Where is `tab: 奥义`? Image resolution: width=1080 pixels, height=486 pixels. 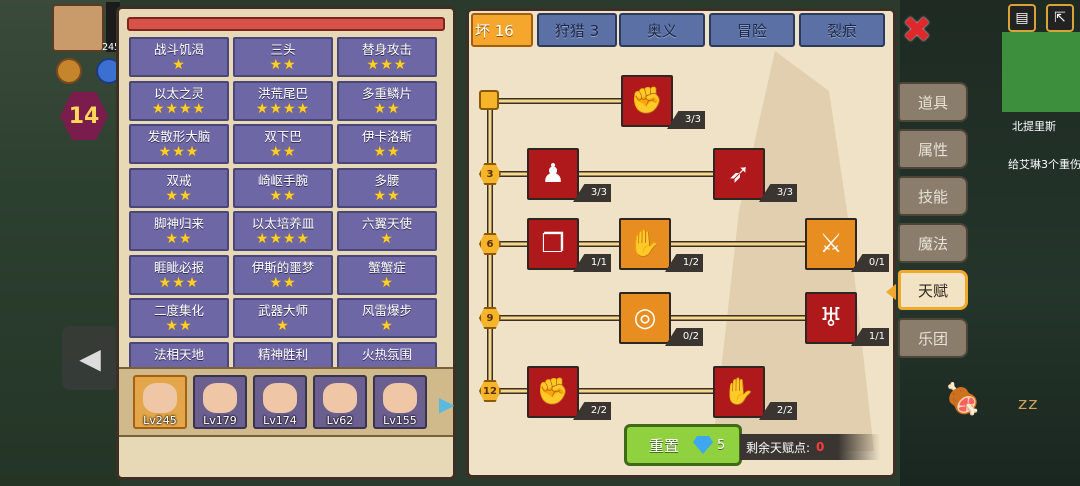 tab: 奥义 is located at coordinates (662, 30).